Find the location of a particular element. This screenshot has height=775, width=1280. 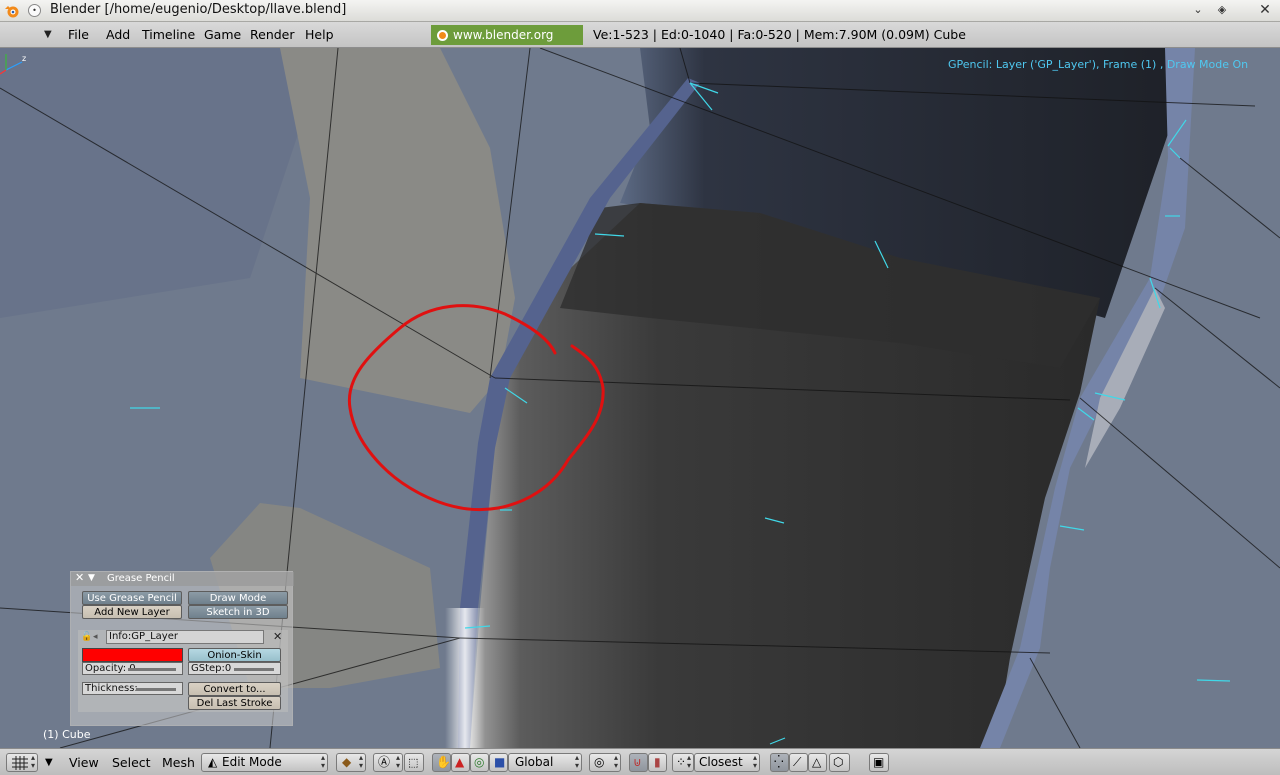

collapse-triangle-icon: ▼ is located at coordinates (91, 578).